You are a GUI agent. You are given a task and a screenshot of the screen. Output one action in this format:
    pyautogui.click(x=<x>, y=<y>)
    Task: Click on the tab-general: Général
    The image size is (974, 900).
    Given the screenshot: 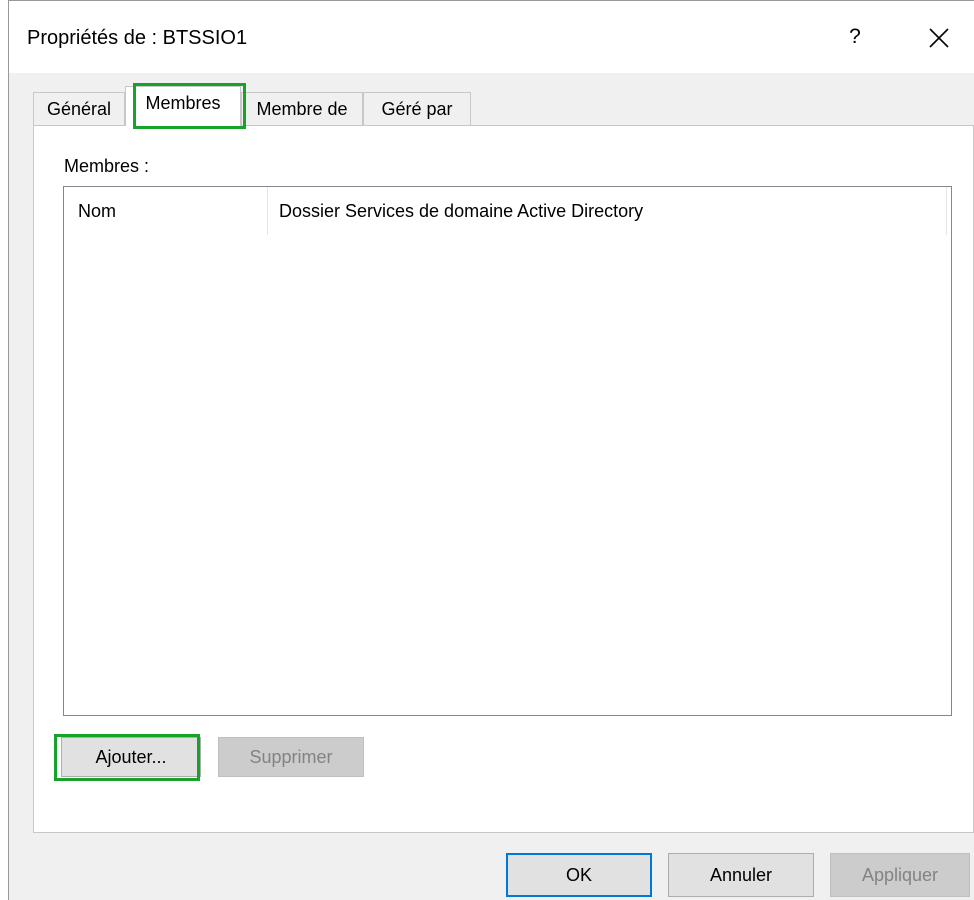 What is the action you would take?
    pyautogui.click(x=79, y=109)
    